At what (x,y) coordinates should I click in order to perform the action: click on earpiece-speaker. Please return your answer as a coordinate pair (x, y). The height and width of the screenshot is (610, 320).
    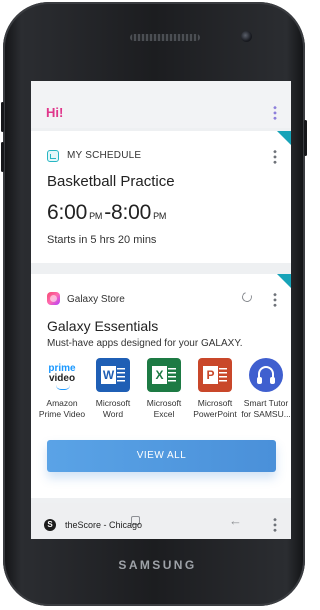
    Looking at the image, I should click on (165, 37).